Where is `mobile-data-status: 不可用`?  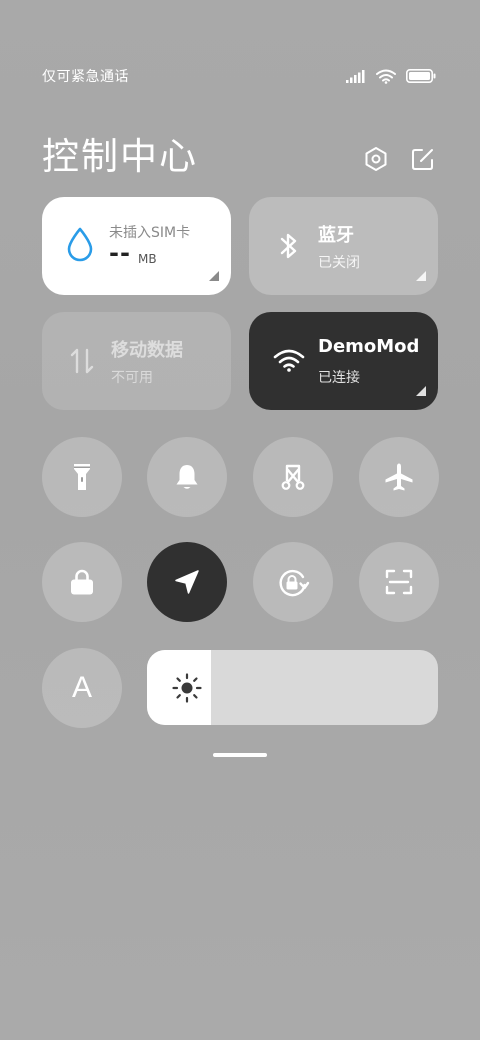
mobile-data-status: 不可用 is located at coordinates (132, 378).